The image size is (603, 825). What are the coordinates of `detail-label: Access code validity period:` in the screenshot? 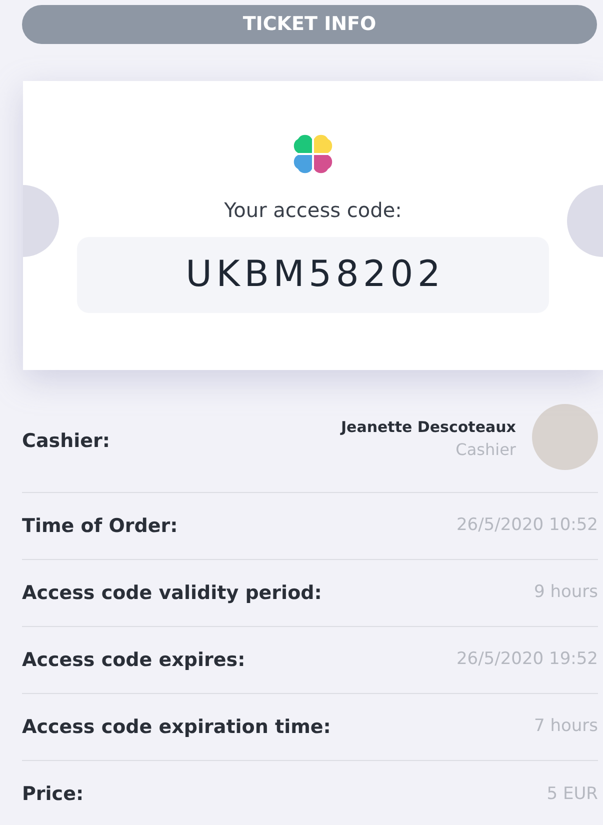 It's located at (172, 593).